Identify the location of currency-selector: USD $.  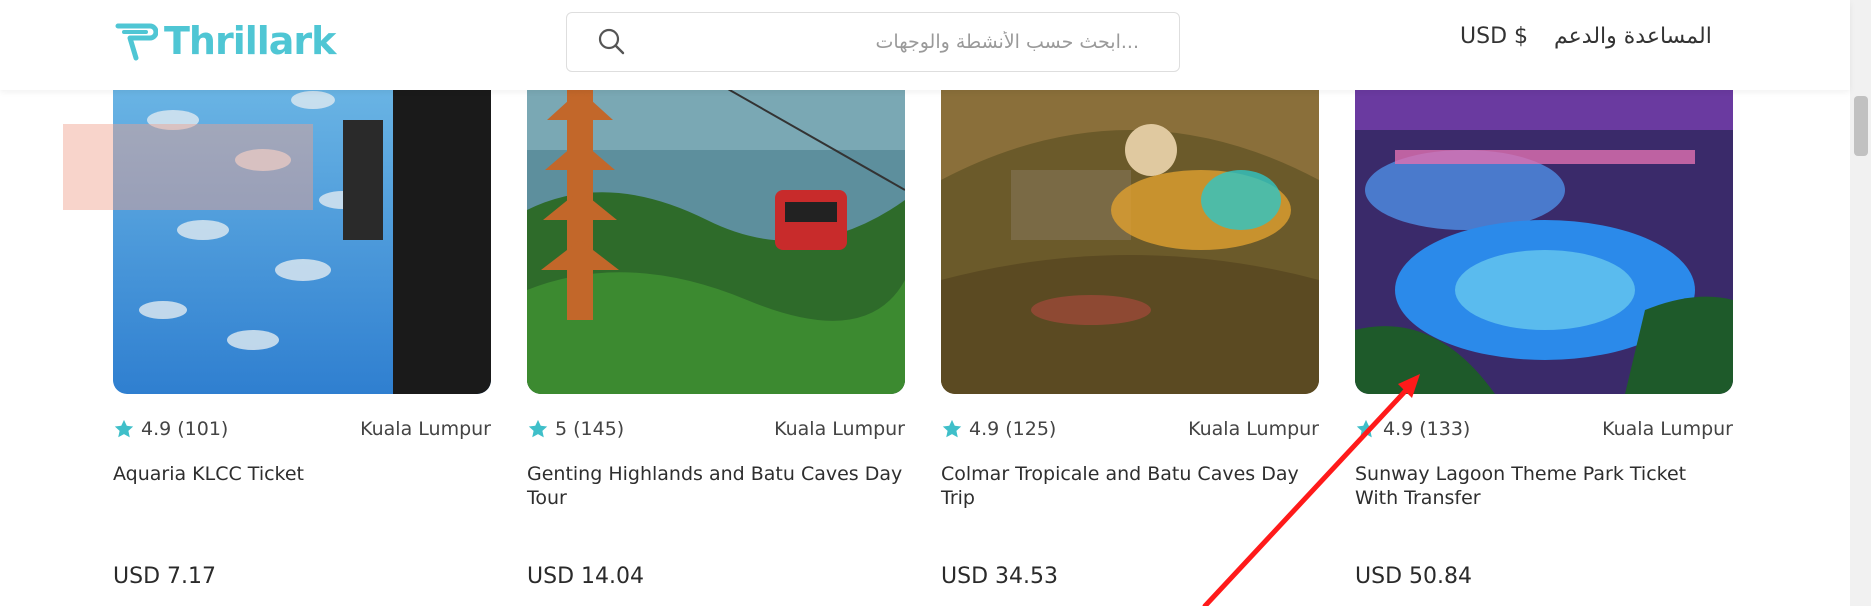
(1494, 36).